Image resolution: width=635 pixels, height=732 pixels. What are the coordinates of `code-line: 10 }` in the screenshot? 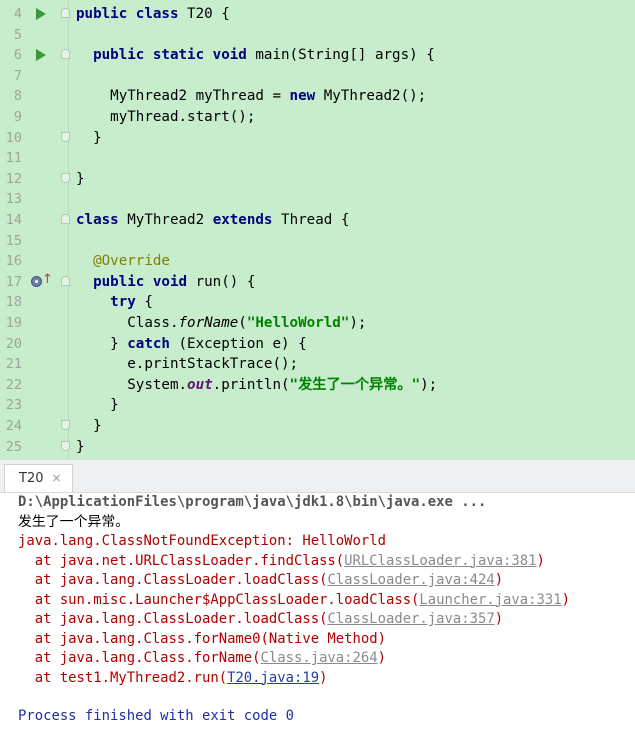 It's located at (317, 138).